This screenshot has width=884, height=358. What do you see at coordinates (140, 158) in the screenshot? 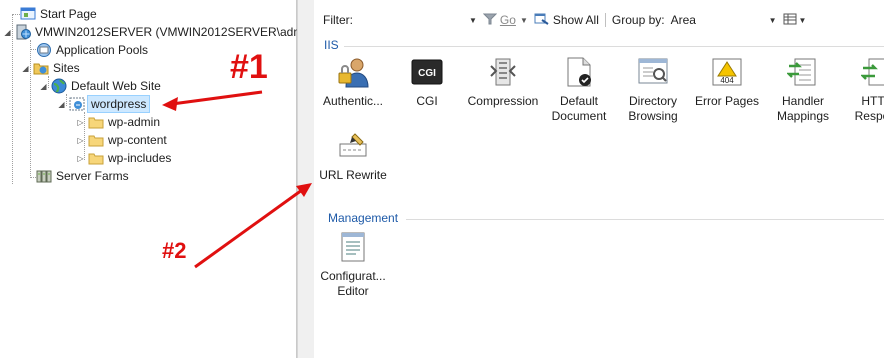
I see `tree-item-label: wp-includes` at bounding box center [140, 158].